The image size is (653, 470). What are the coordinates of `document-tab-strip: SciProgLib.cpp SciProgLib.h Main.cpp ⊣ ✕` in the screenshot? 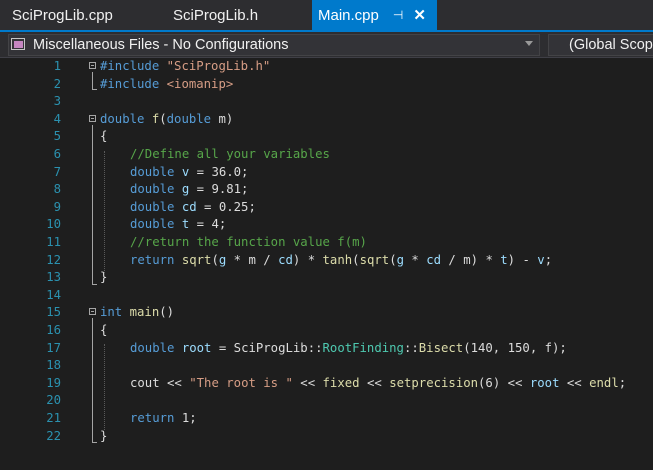 It's located at (326, 15).